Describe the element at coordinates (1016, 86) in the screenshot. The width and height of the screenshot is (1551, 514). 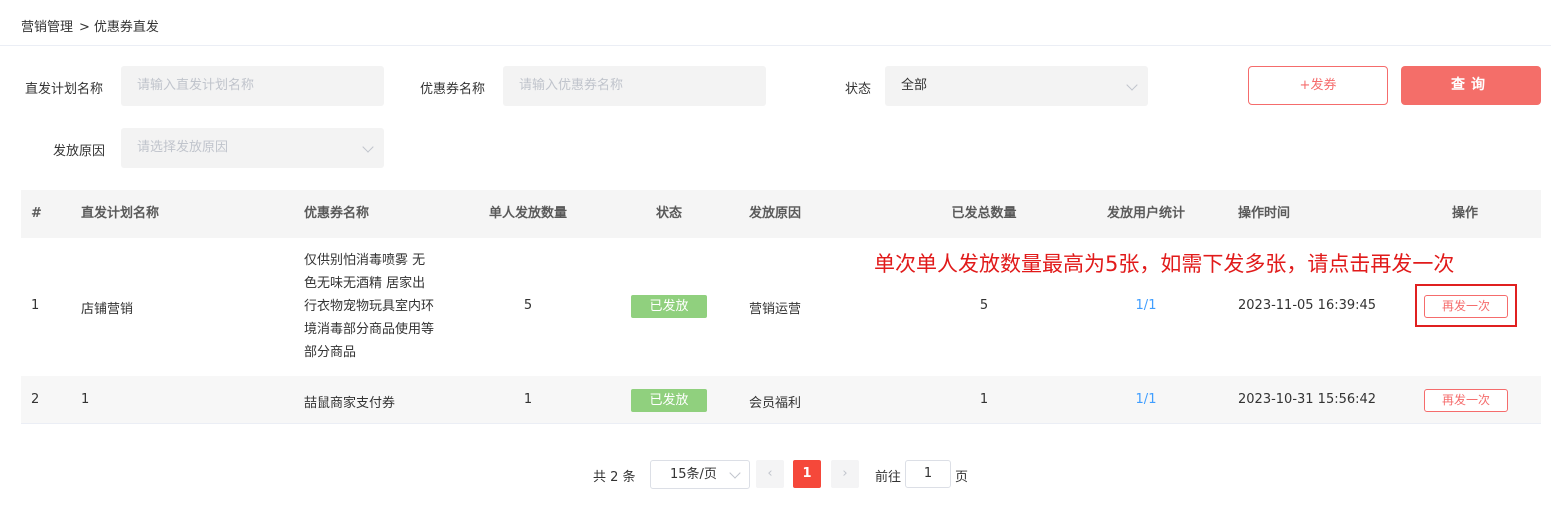
I see `status-select: 全部` at that location.